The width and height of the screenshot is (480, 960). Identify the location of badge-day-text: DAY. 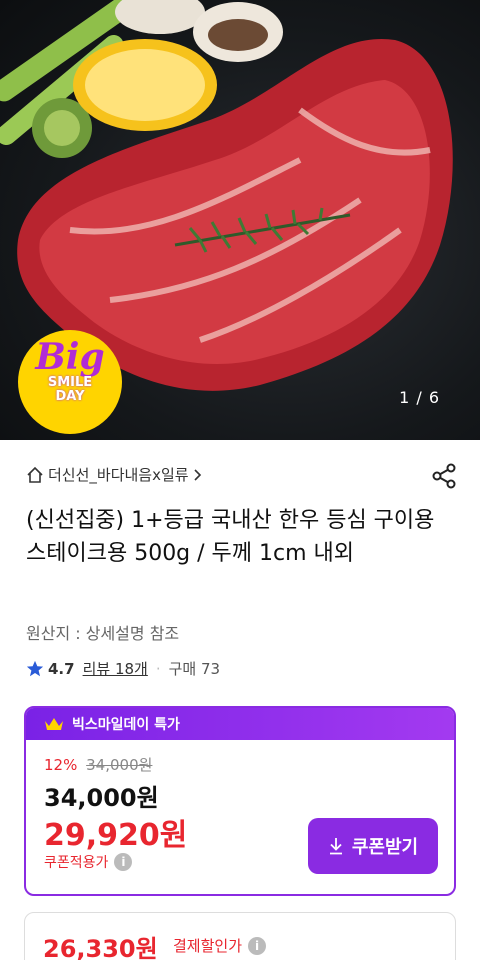
(70, 396).